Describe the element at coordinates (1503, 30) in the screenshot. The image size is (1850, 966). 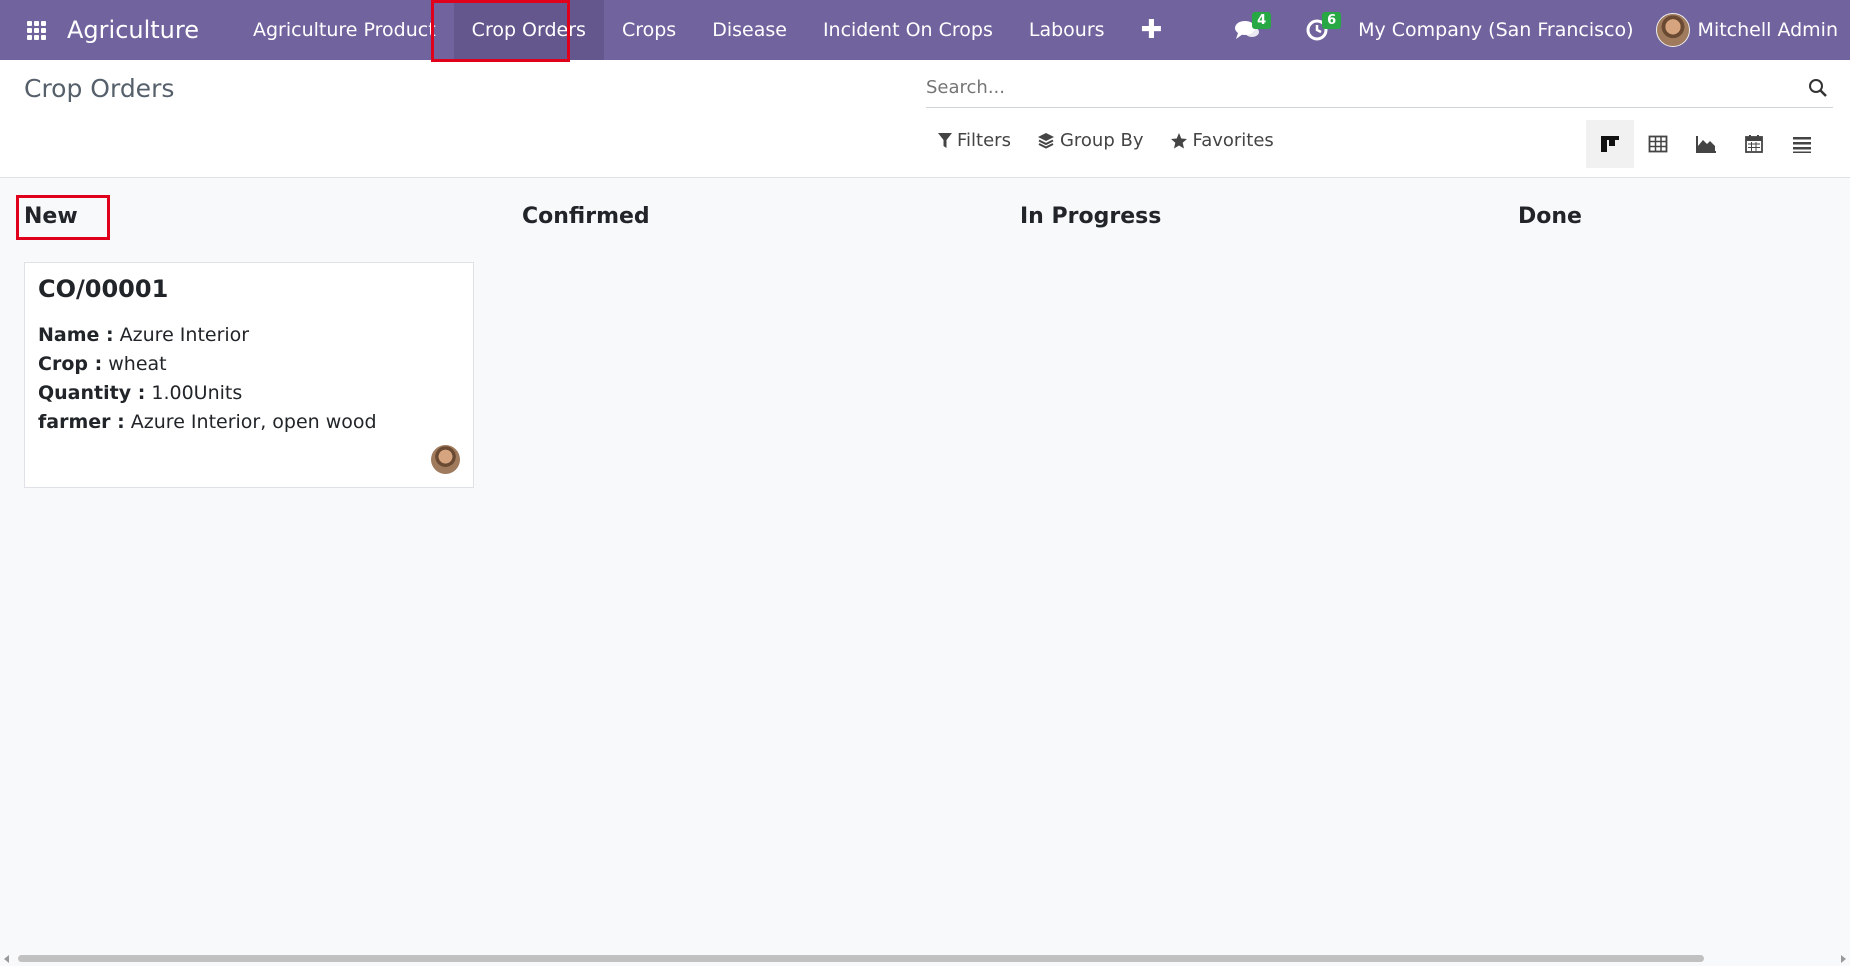
I see `company-switcher: My Company (San Francisco)` at that location.